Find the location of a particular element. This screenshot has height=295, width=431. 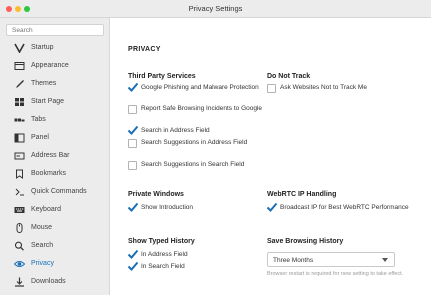

option-label: Ask Websites Not to Track Me is located at coordinates (323, 87).